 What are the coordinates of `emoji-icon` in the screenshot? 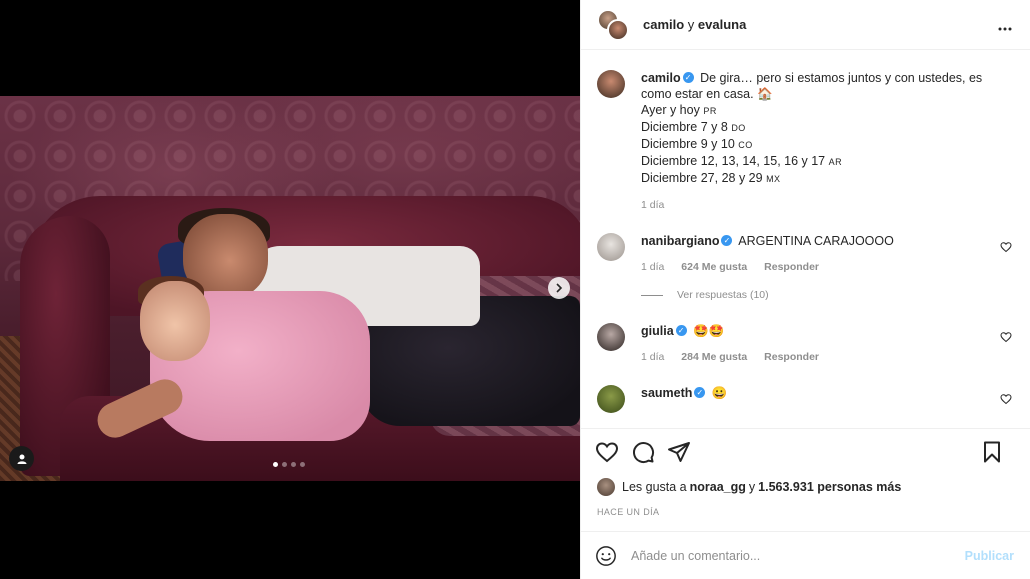 It's located at (606, 556).